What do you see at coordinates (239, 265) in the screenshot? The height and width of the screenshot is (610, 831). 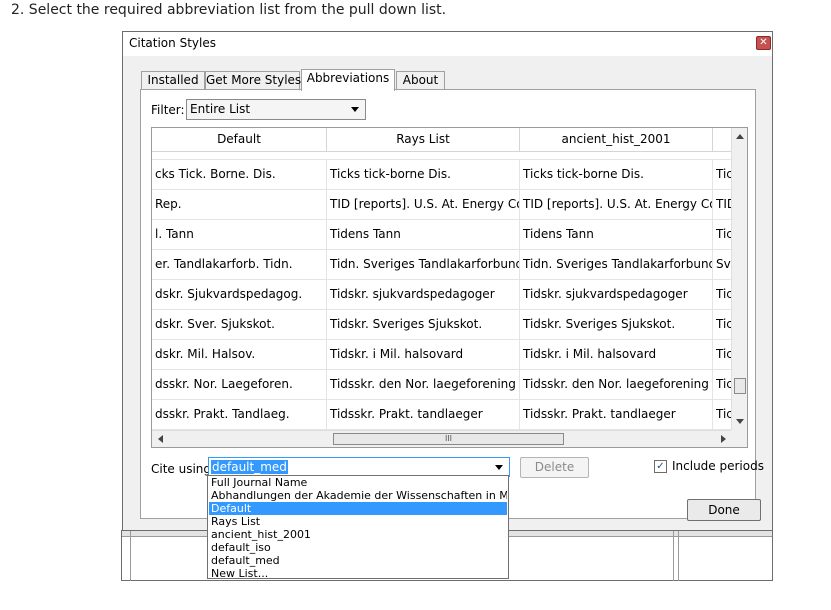 I see `cell-default: er. Tandlakarforb. Tidn.` at bounding box center [239, 265].